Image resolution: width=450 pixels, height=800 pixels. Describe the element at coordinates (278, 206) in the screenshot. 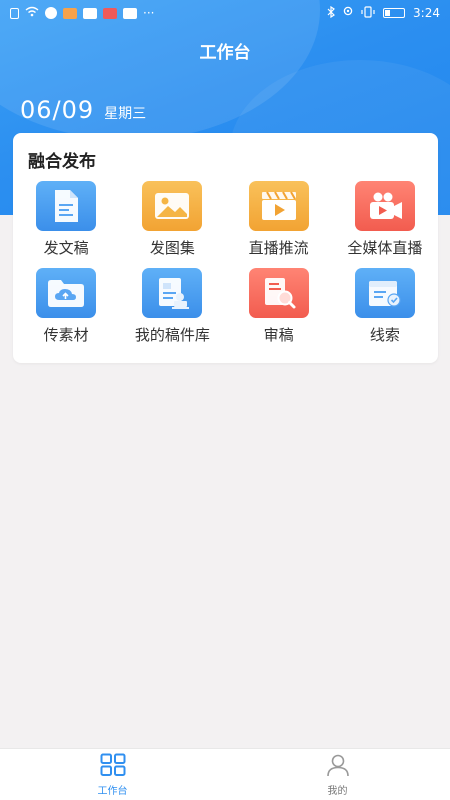

I see `clapperboard-icon` at that location.